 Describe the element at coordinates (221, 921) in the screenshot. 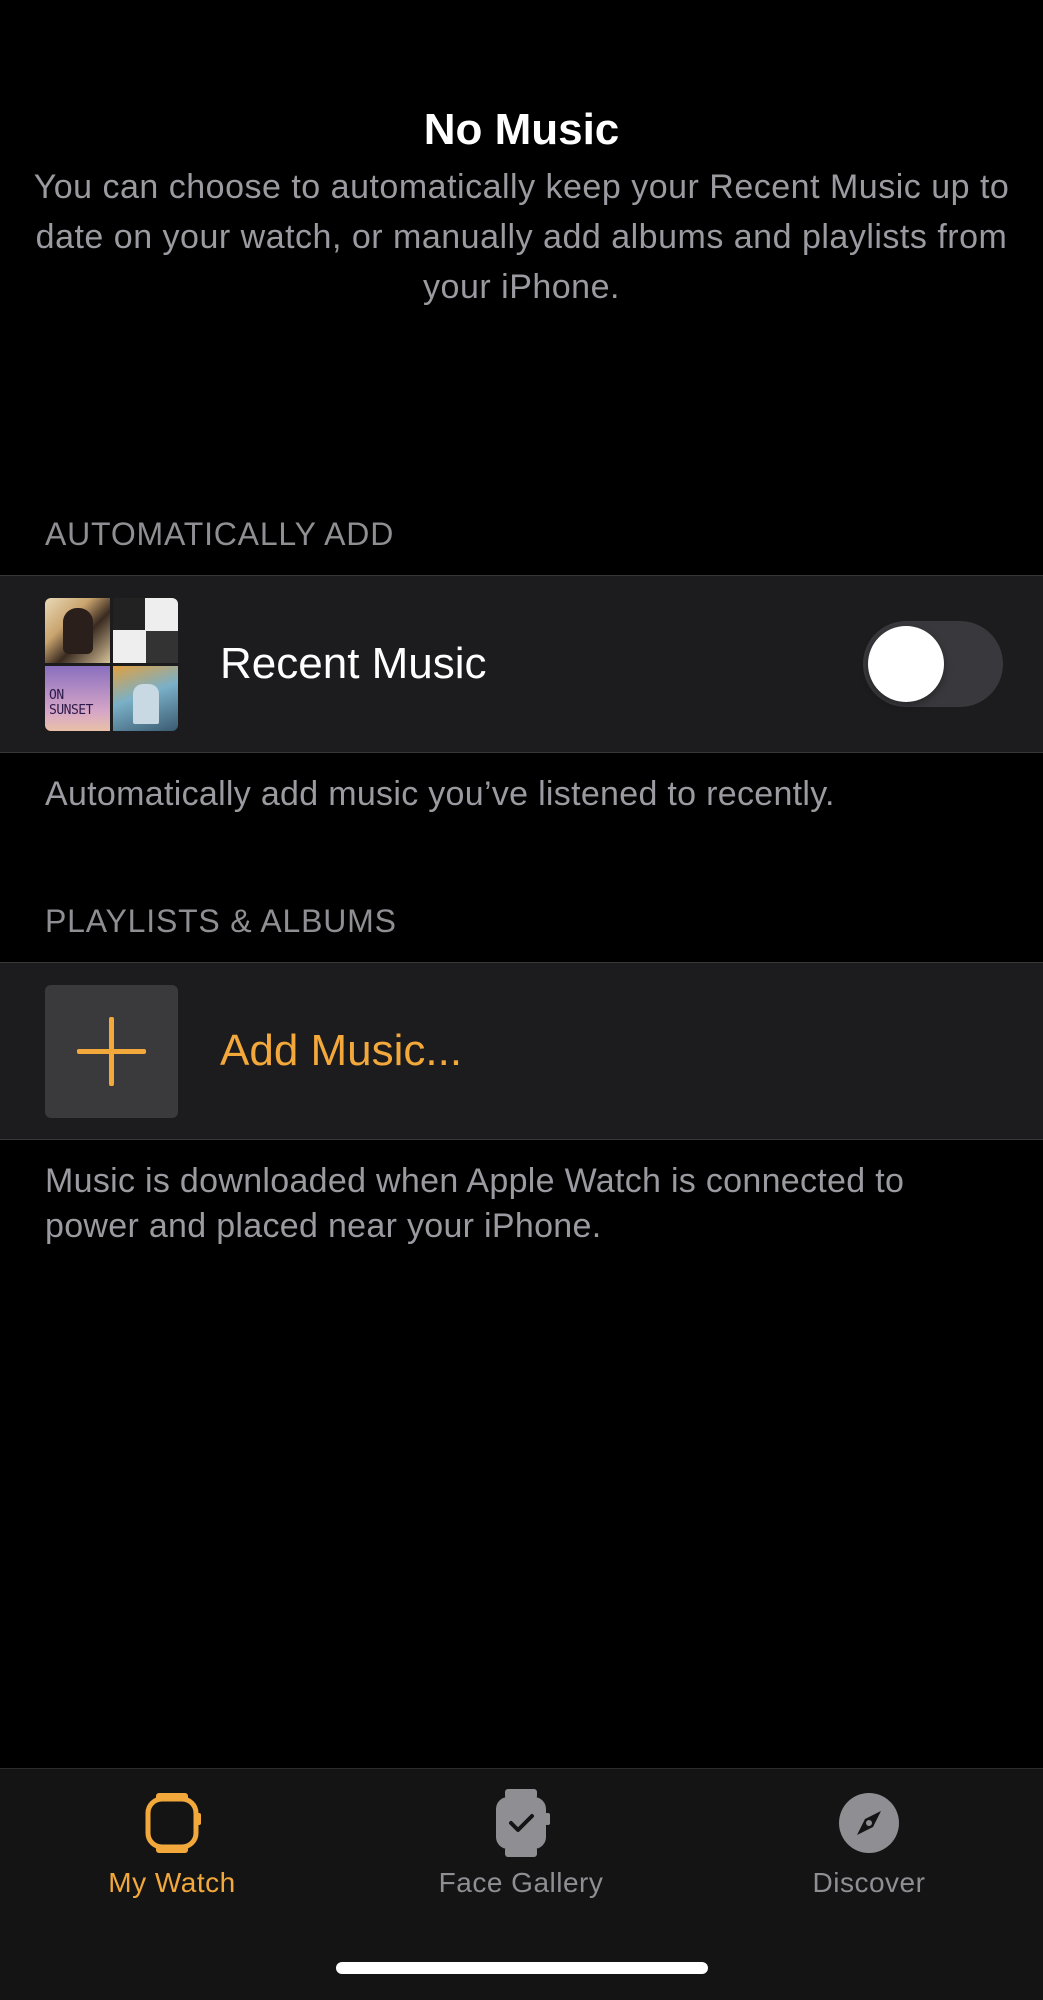

I see `section-label-playlists-albums: PLAYLISTS & ALBUMS` at that location.